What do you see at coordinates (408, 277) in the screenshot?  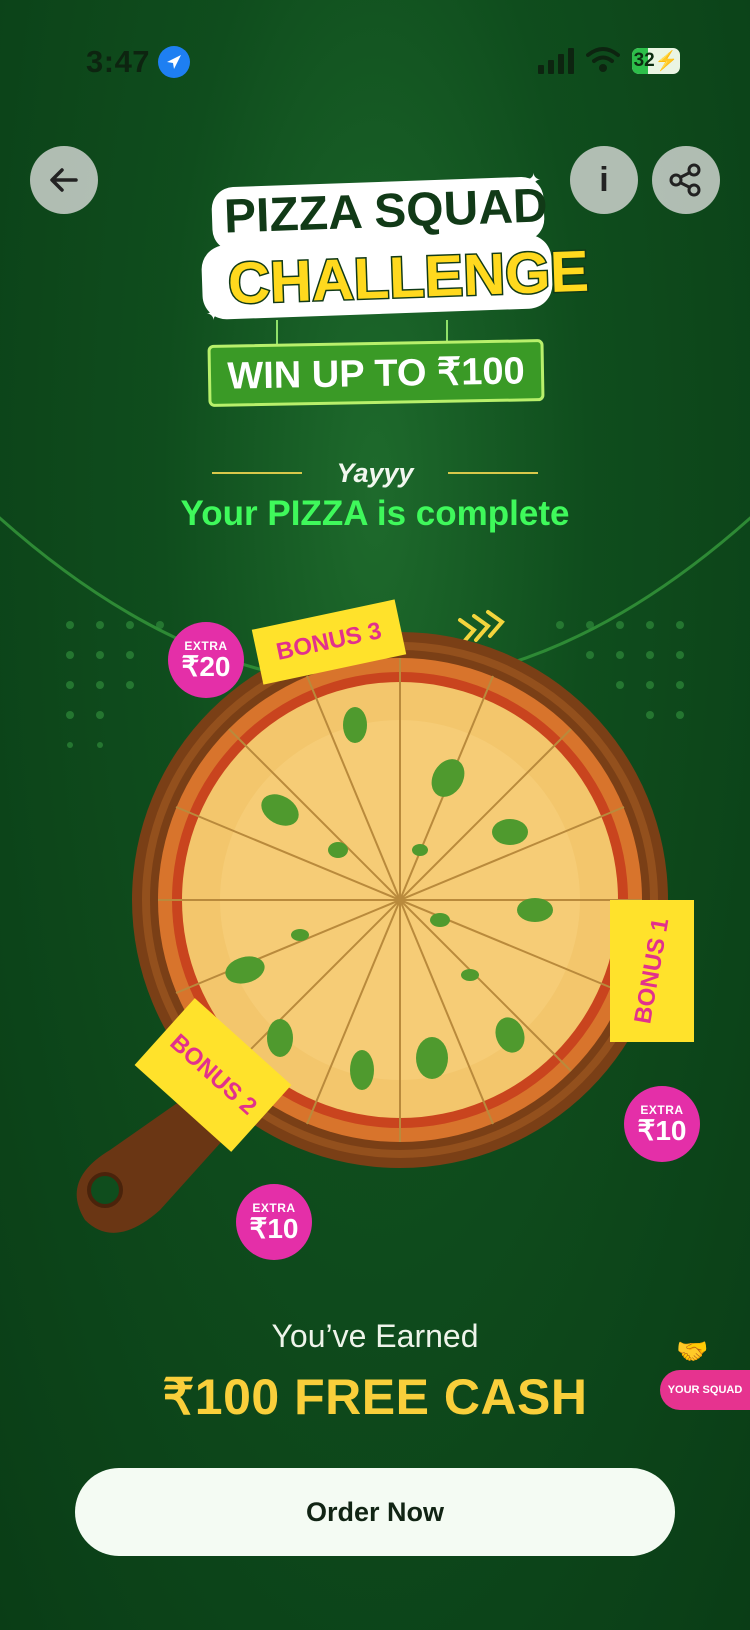 I see `logo-title-line2: CHALLENGE` at bounding box center [408, 277].